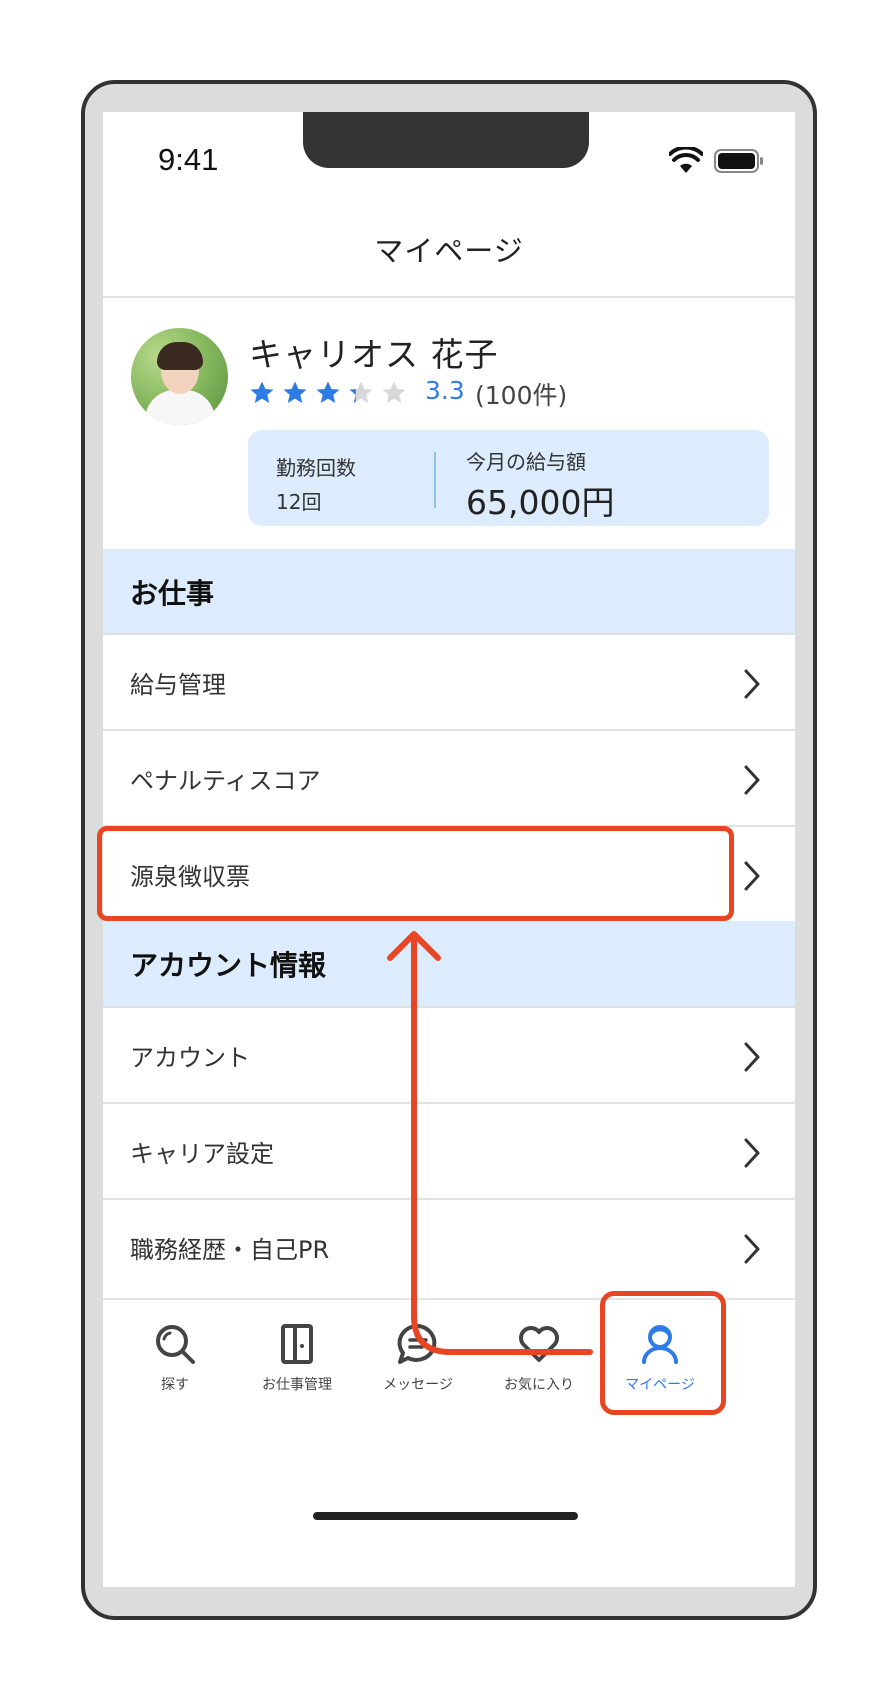 The height and width of the screenshot is (1690, 896). I want to click on work-count-label: 勤務回数, so click(316, 468).